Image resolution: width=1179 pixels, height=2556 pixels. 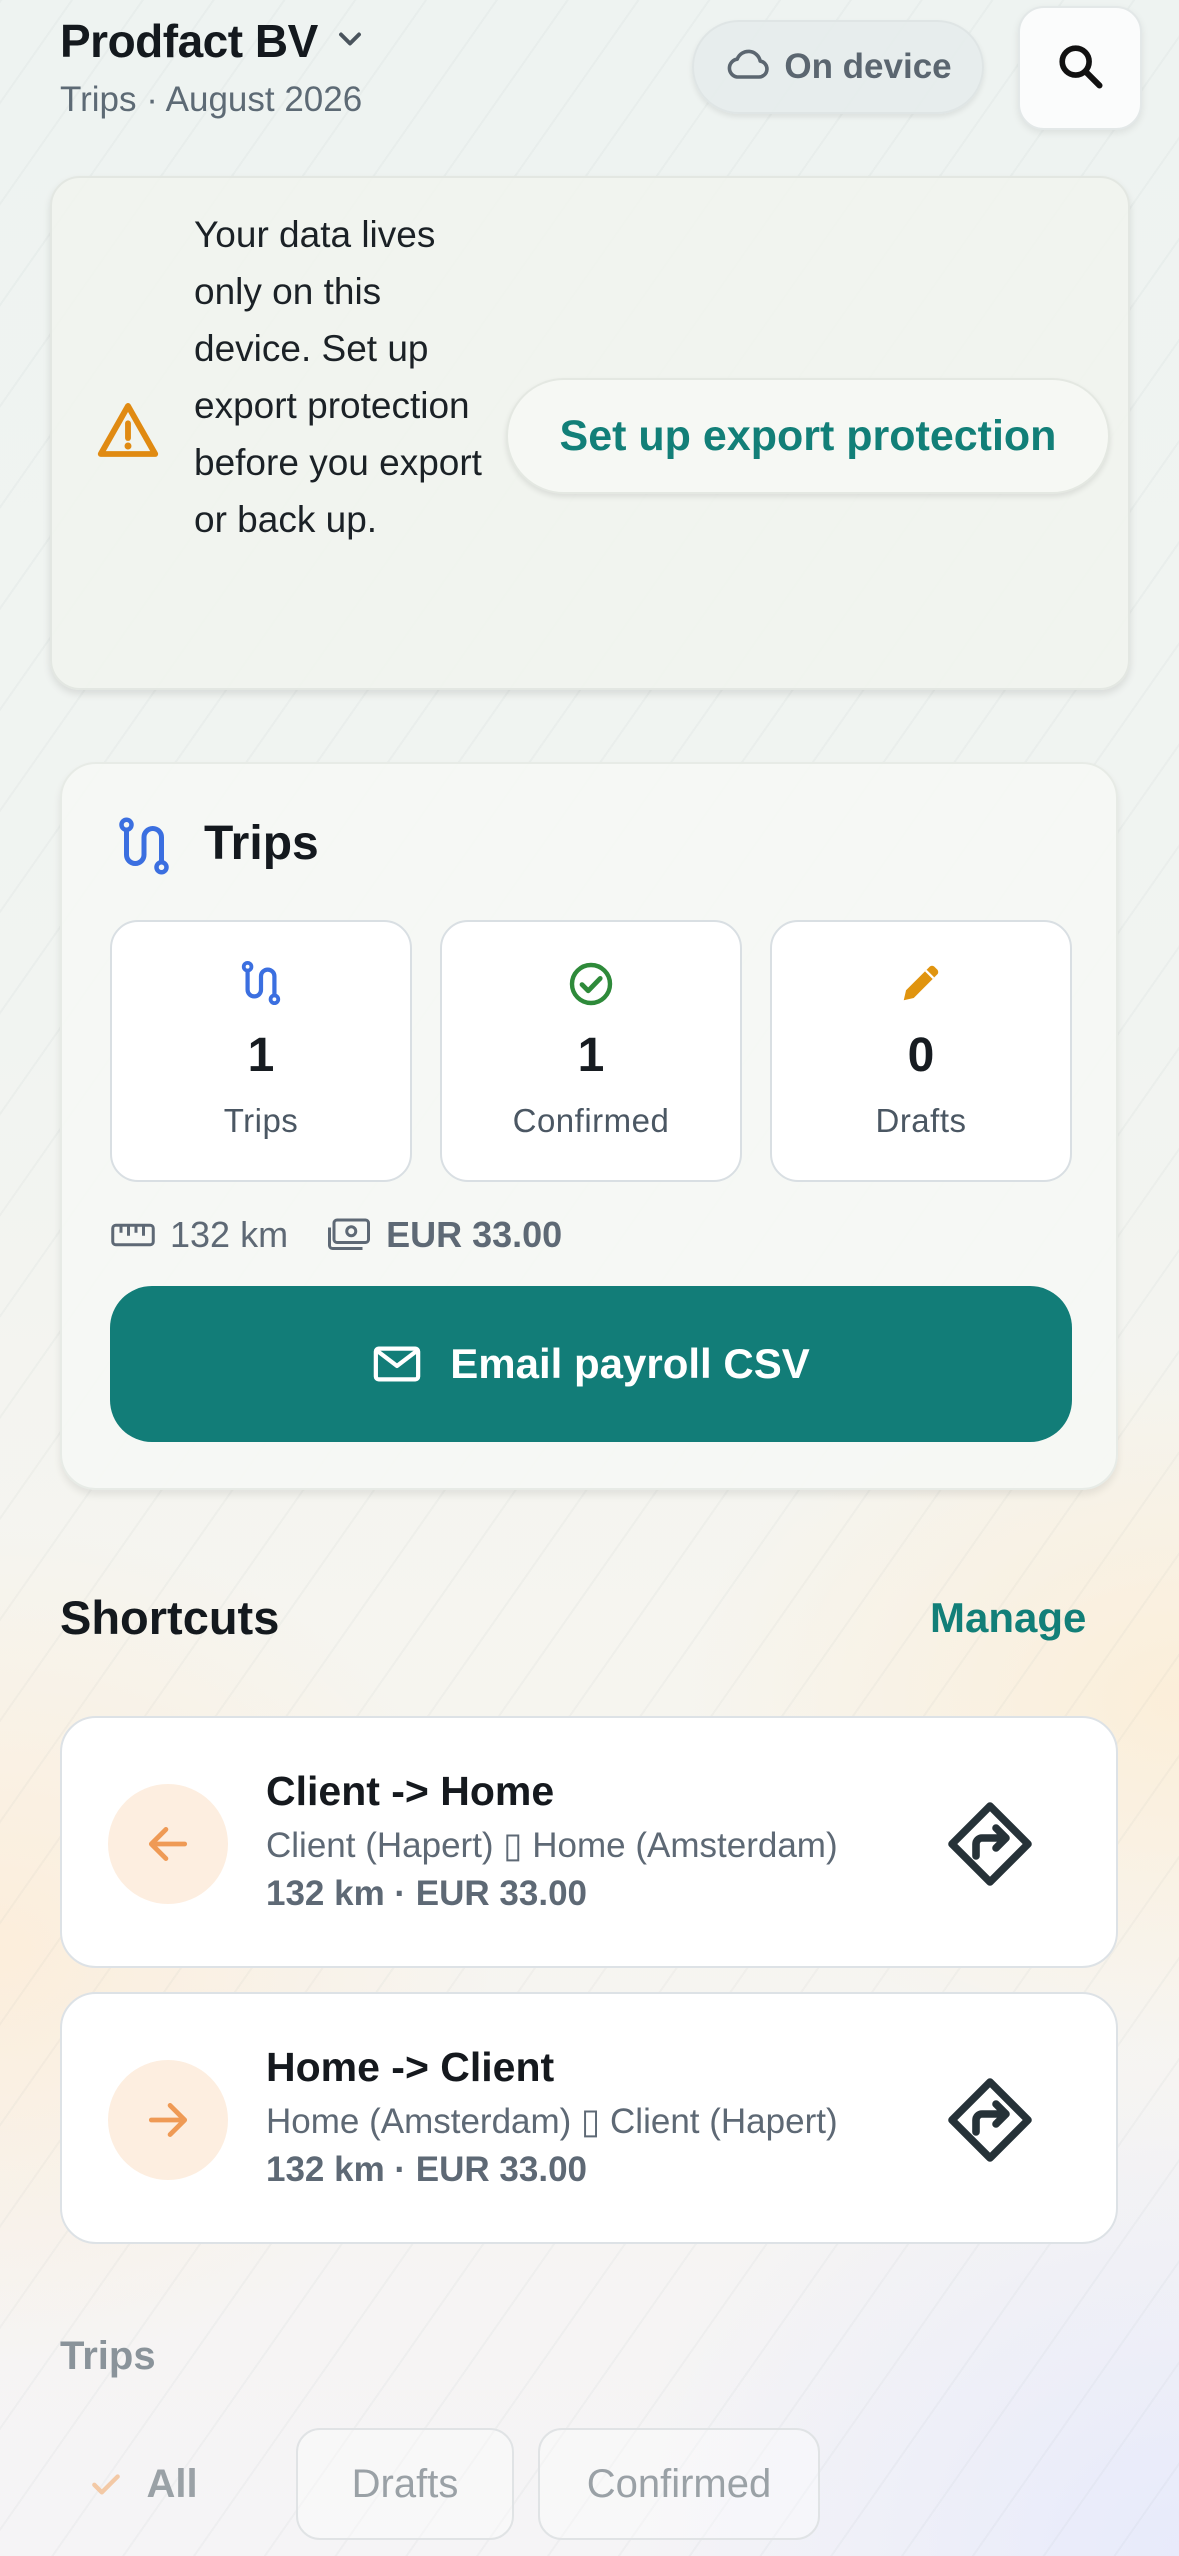 What do you see at coordinates (189, 41) in the screenshot?
I see `company-name: Prodfact BV` at bounding box center [189, 41].